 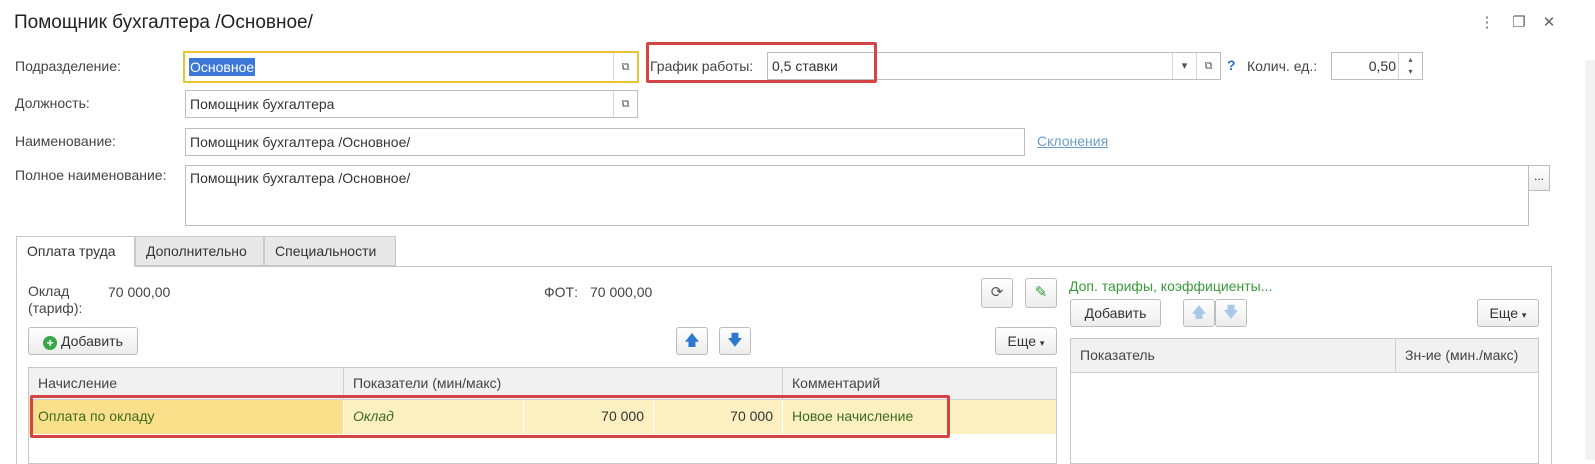 I want to click on quantity-value: 0,50, so click(x=1382, y=66).